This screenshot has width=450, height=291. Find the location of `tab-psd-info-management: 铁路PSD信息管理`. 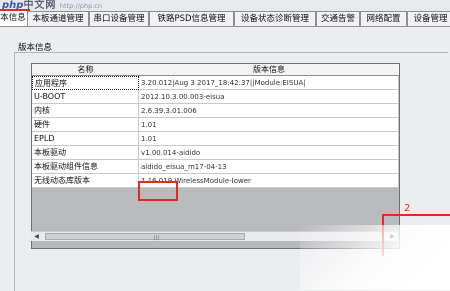

tab-psd-info-management: 铁路PSD信息管理 is located at coordinates (191, 18).